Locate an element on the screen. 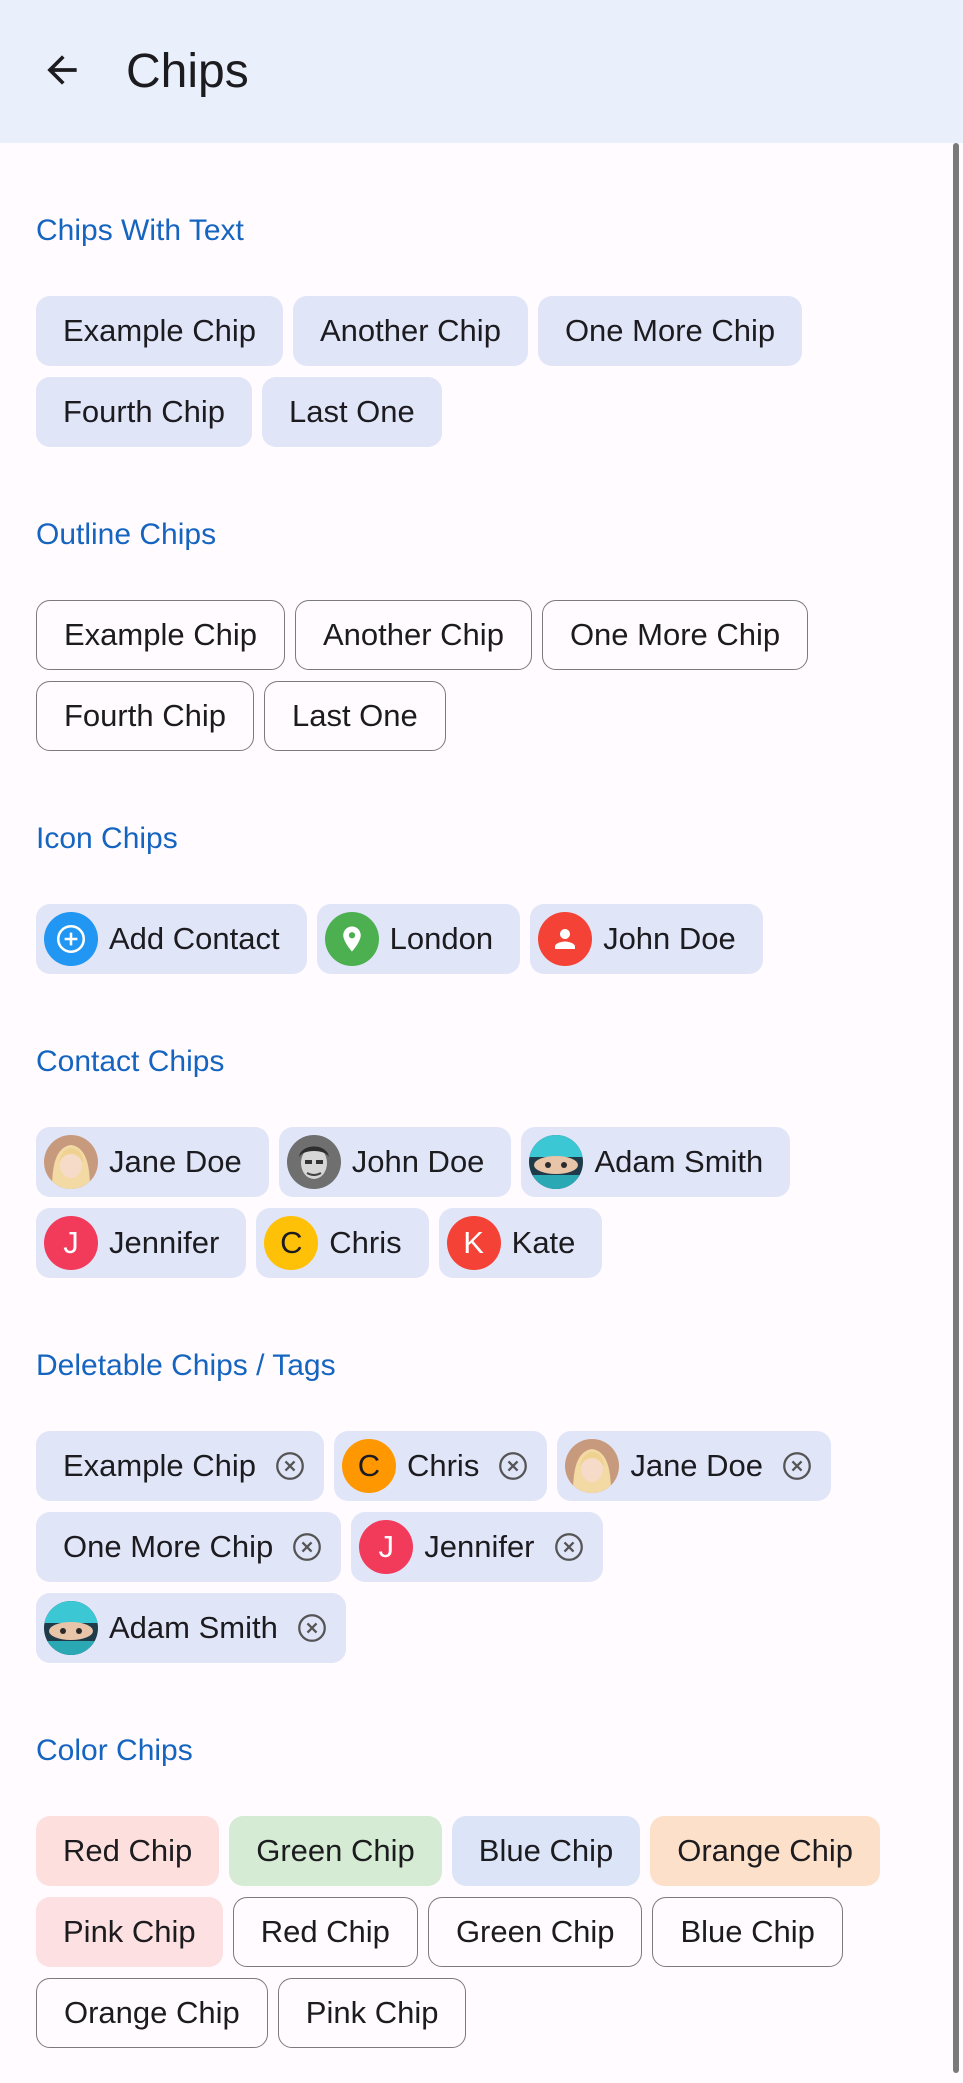  chip-label: Add Contact is located at coordinates (194, 938).